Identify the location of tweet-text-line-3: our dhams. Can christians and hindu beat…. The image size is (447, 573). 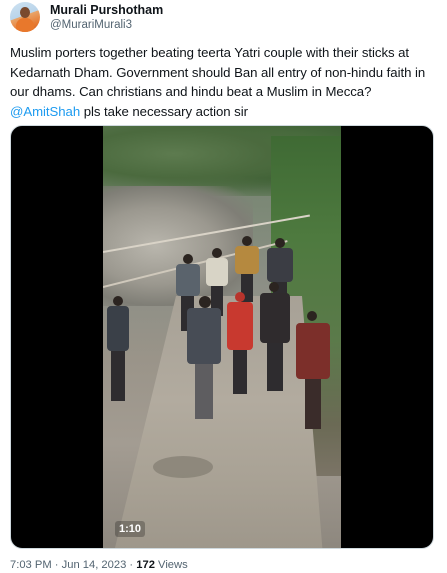
(191, 91).